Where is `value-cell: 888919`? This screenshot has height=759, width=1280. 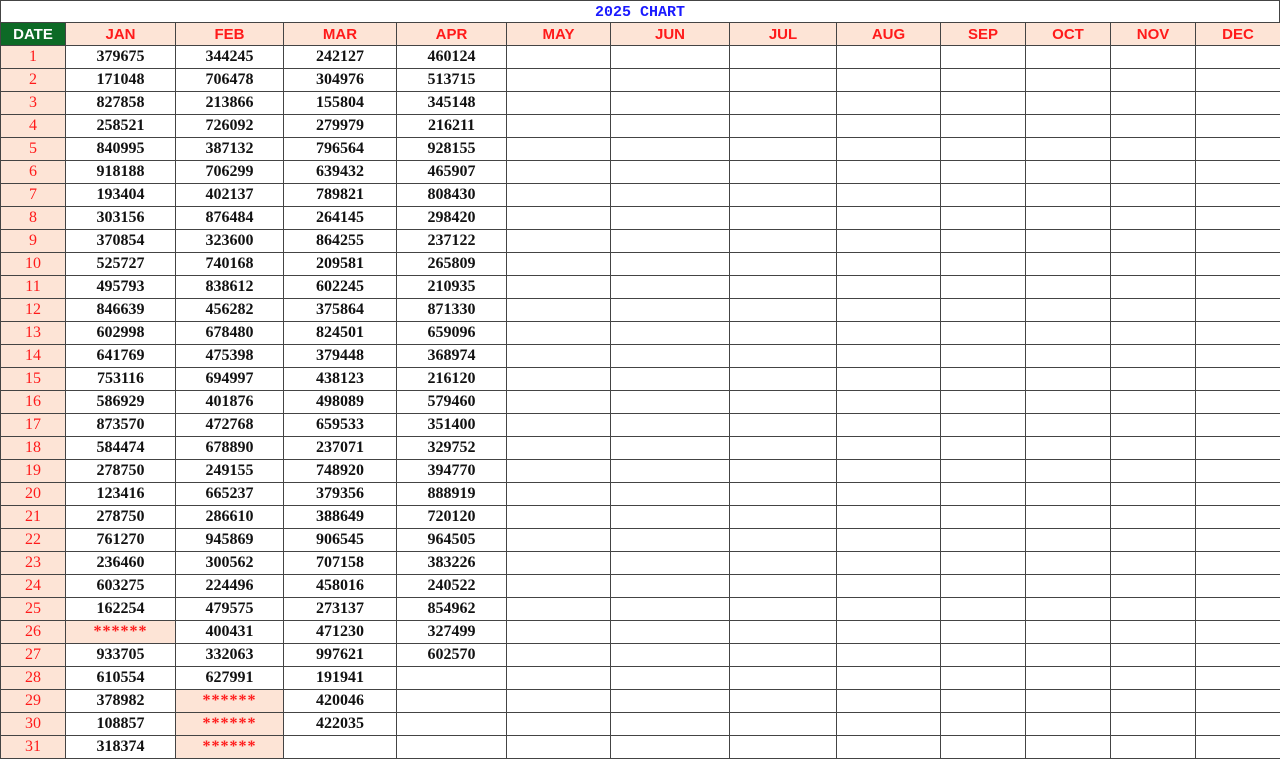
value-cell: 888919 is located at coordinates (452, 494).